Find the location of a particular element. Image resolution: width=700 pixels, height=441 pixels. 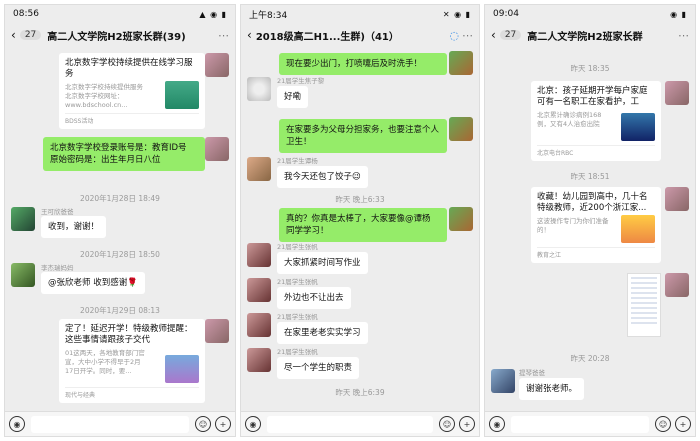

message-bubble: 在家里老老实实学习 is located at coordinates (322, 333).